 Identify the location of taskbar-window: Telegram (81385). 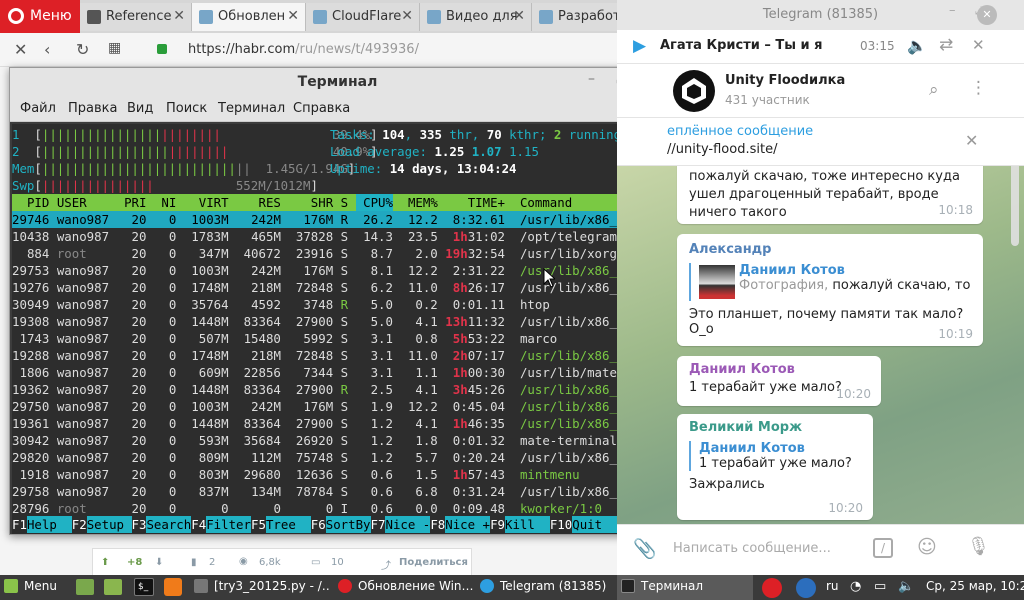
(546, 587).